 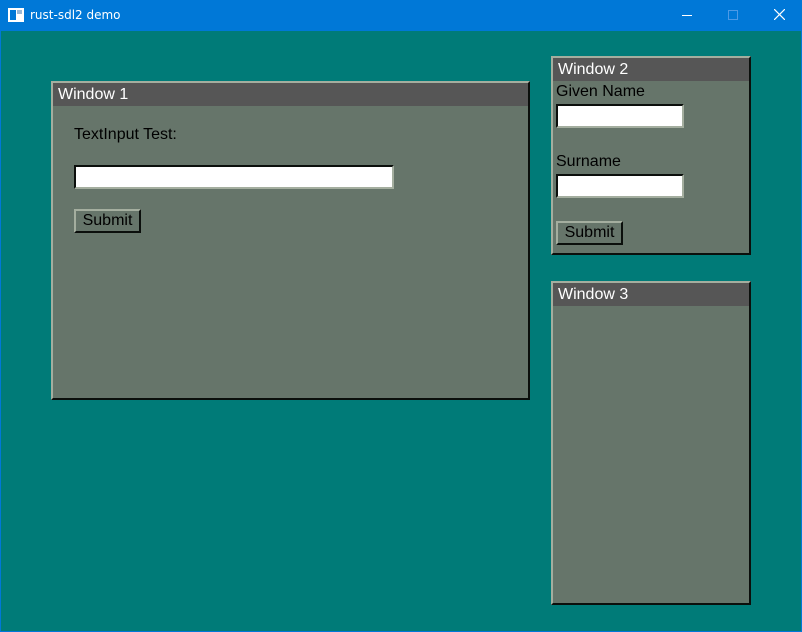 I want to click on title-bar: rust-sdl2 demo, so click(x=401, y=15).